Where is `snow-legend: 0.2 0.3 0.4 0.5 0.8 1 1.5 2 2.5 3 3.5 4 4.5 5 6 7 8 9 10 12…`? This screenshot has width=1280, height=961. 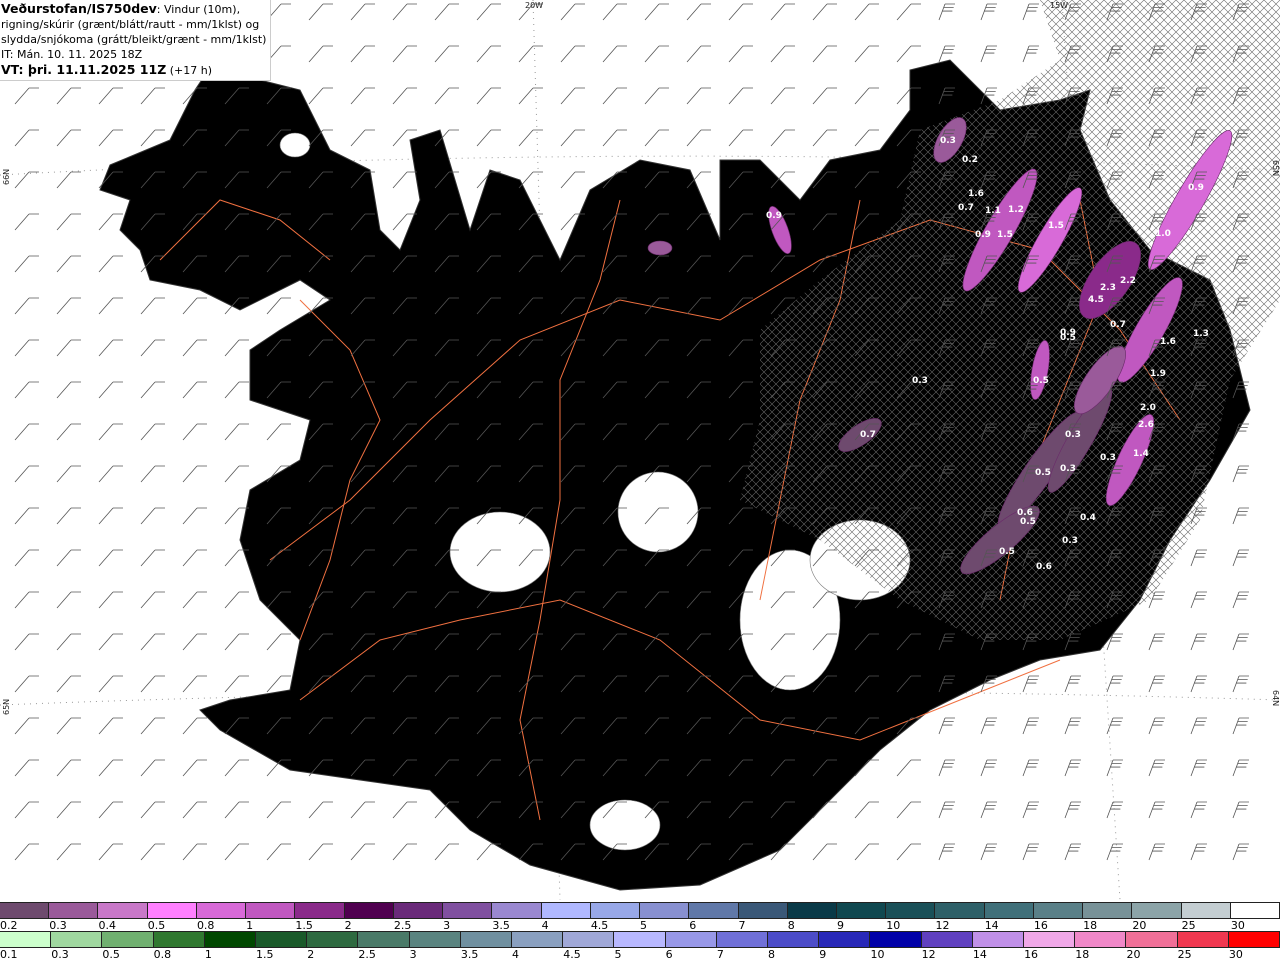
snow-legend: 0.2 0.3 0.4 0.5 0.8 1 1.5 2 2.5 3 3.5 4 4.5 5 6 7 8 9 10 12… is located at coordinates (640, 917).